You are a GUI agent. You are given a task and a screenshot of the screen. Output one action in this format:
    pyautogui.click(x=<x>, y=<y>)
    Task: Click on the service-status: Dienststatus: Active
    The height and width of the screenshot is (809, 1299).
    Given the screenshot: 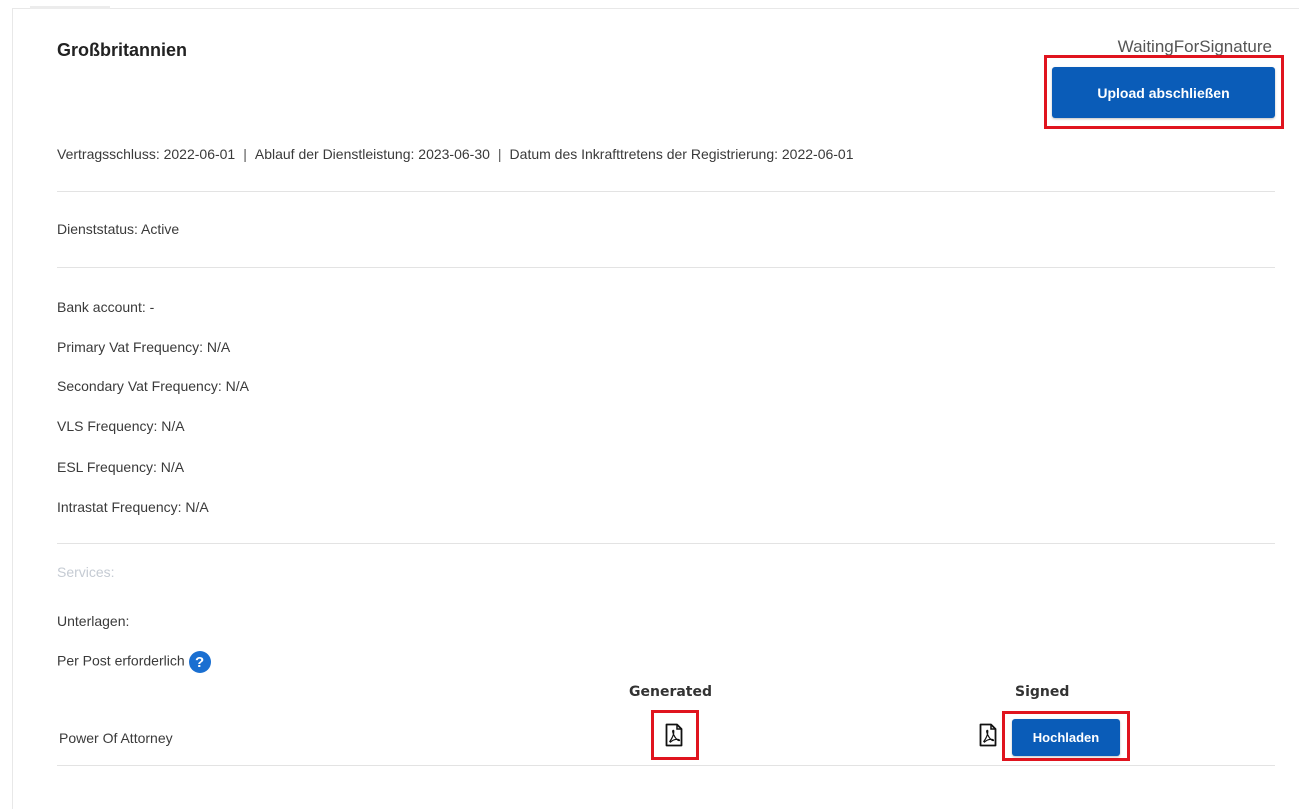 What is the action you would take?
    pyautogui.click(x=118, y=229)
    